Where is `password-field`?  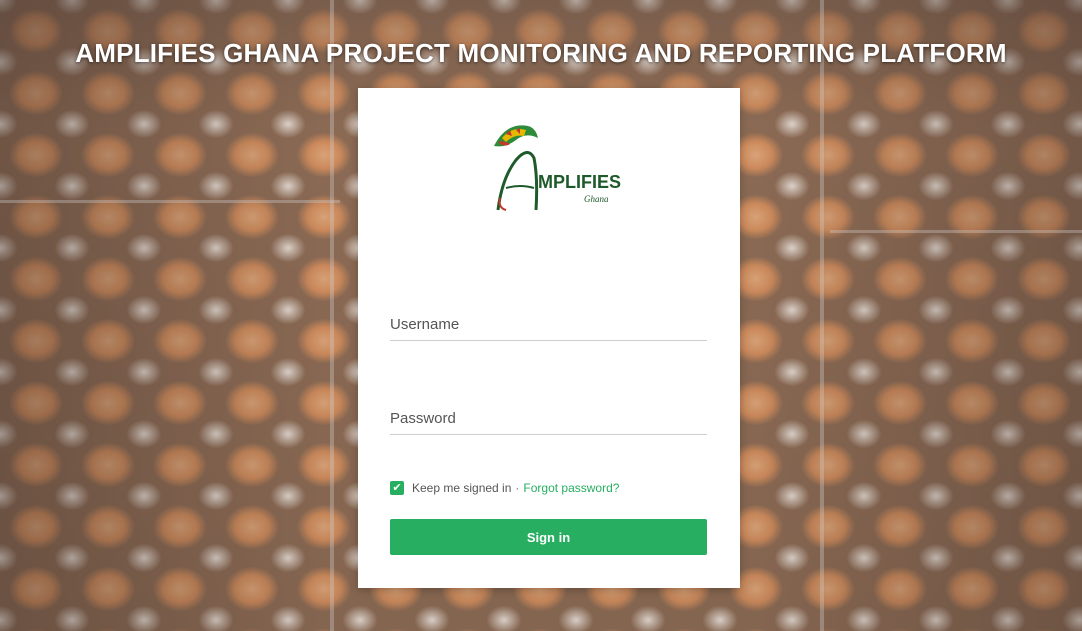
password-field is located at coordinates (548, 419).